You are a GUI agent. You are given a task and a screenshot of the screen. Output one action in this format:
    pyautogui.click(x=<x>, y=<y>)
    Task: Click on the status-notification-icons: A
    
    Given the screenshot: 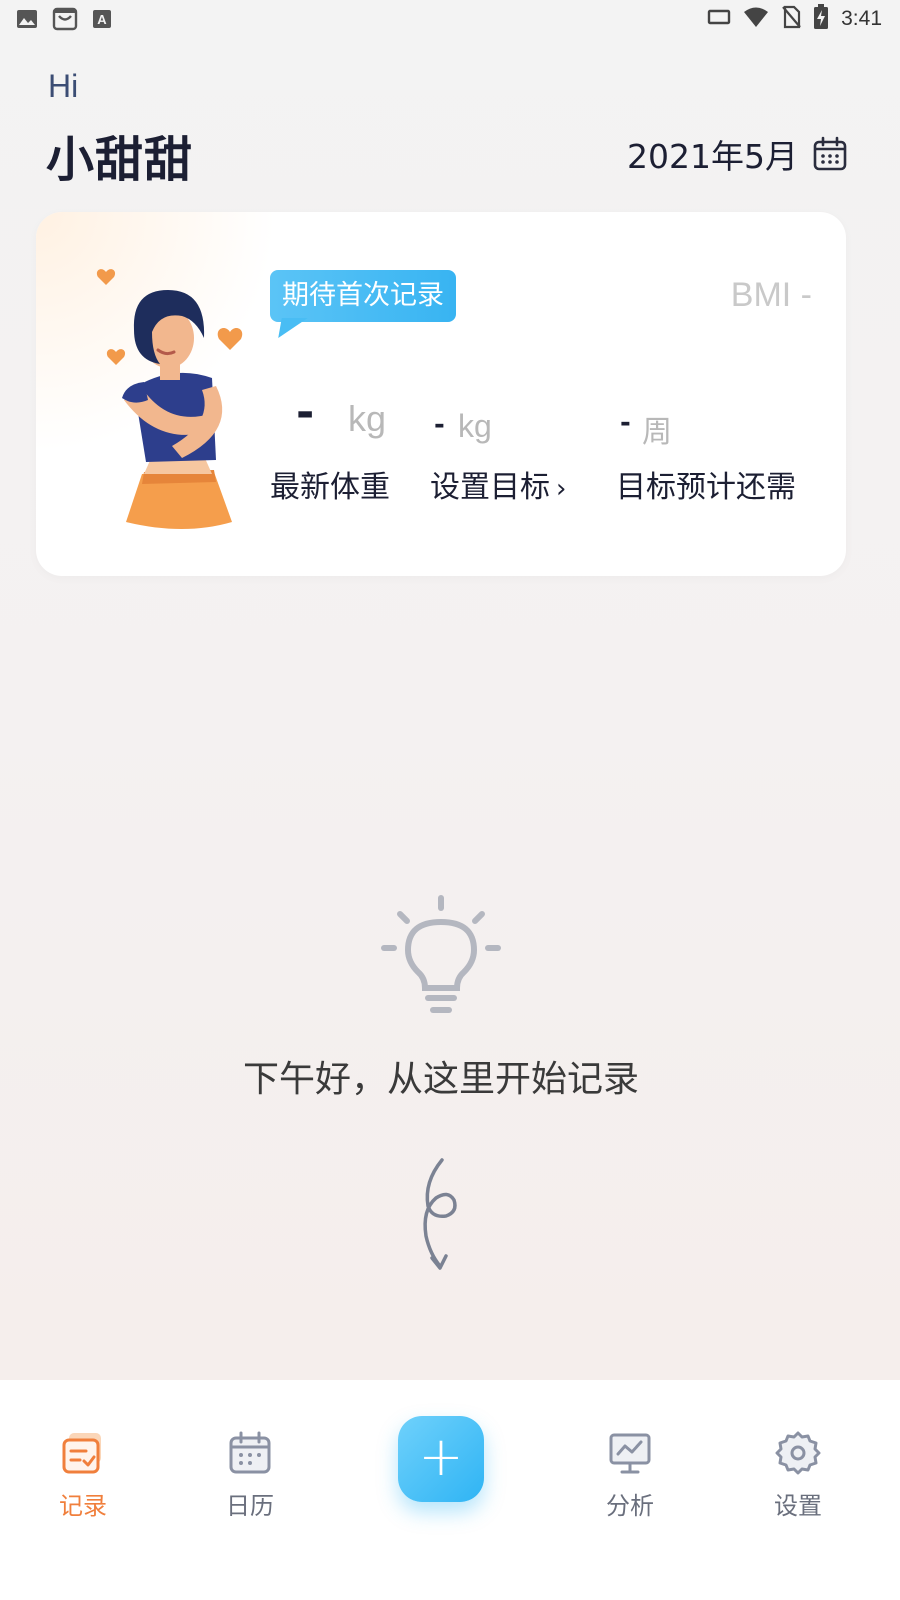 What is the action you would take?
    pyautogui.click(x=64, y=21)
    